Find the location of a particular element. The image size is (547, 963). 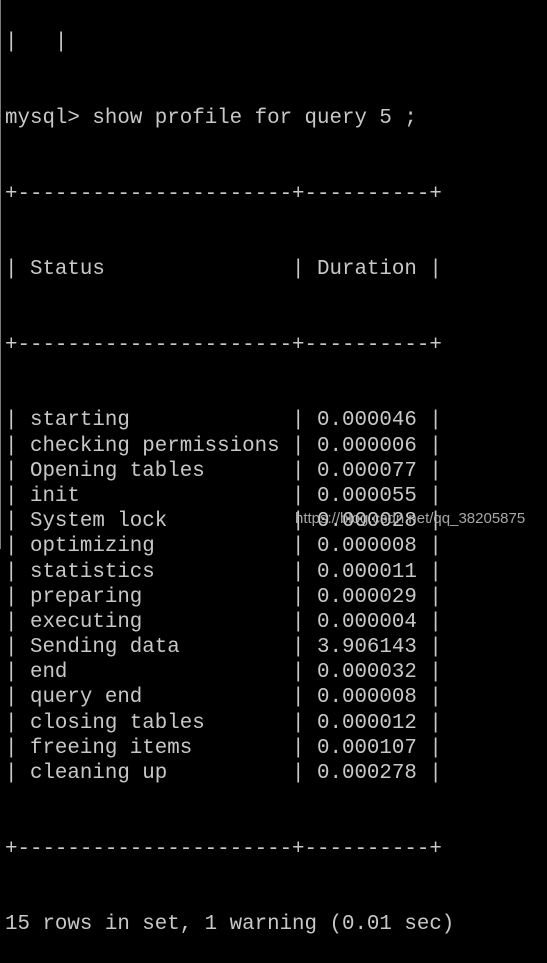

window-left-border is located at coordinates (0, 274).